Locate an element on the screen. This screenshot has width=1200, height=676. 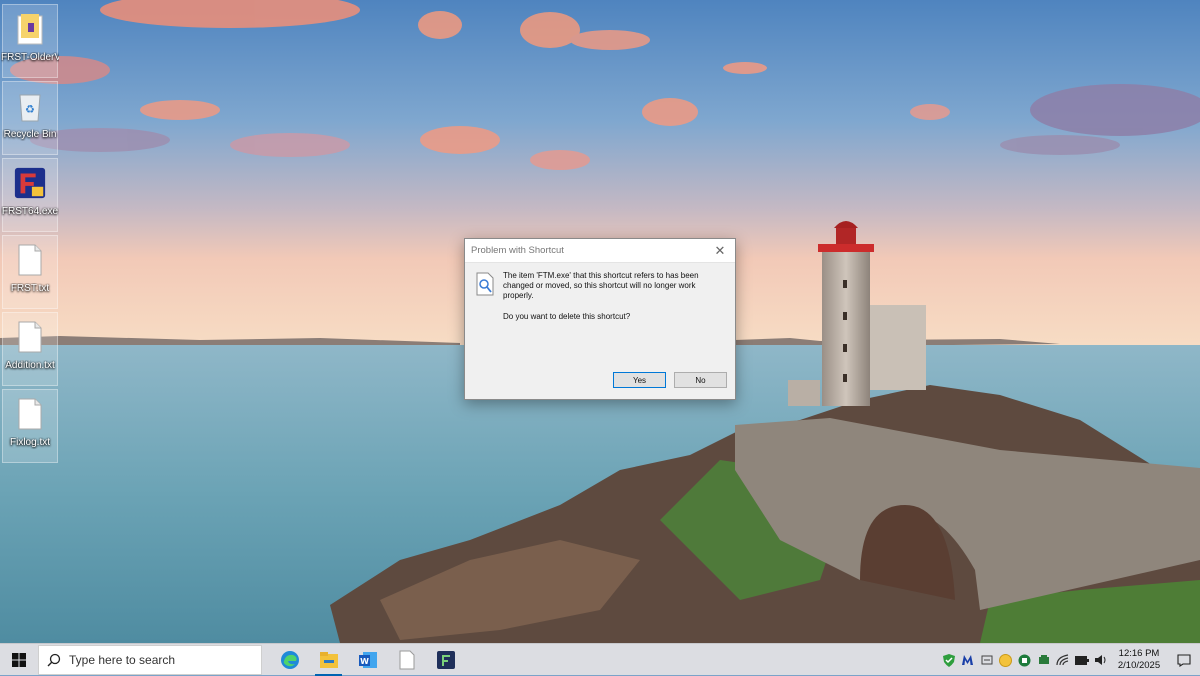
desktop-icon-frst64: FRST64.exe is located at coordinates (30, 195).